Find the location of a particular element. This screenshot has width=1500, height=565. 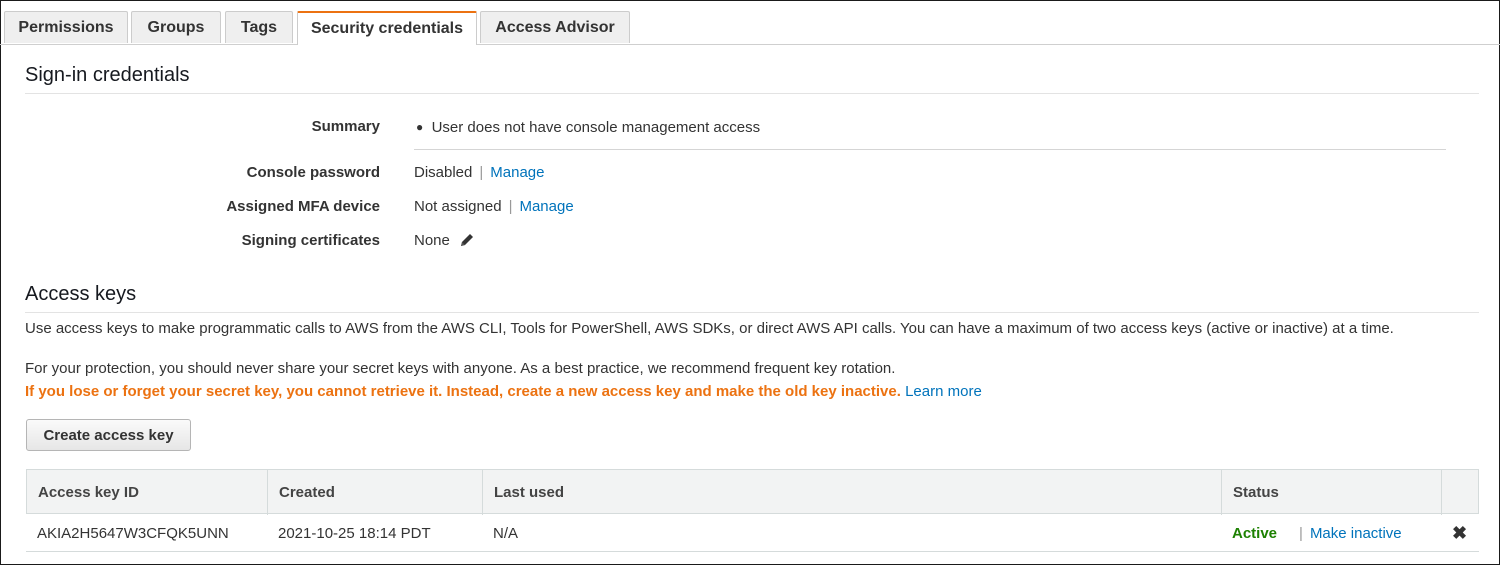

cell-created: 2021-10-25 18:14 PDT is located at coordinates (354, 533).